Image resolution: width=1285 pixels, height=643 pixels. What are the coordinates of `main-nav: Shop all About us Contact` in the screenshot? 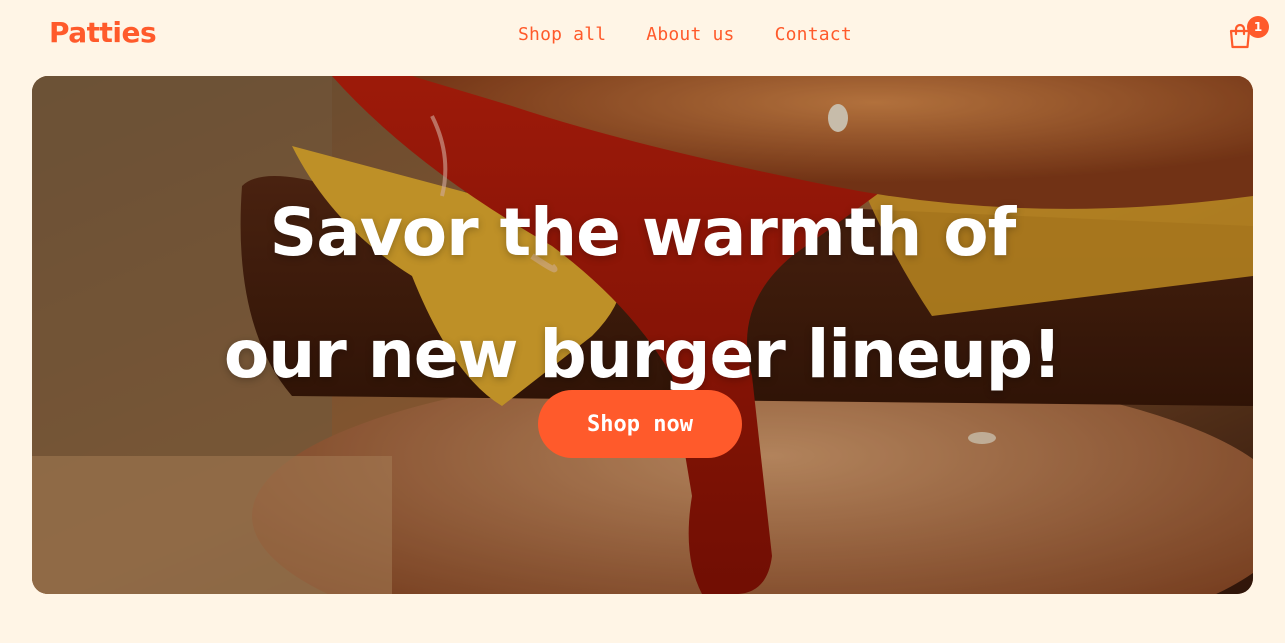 It's located at (685, 34).